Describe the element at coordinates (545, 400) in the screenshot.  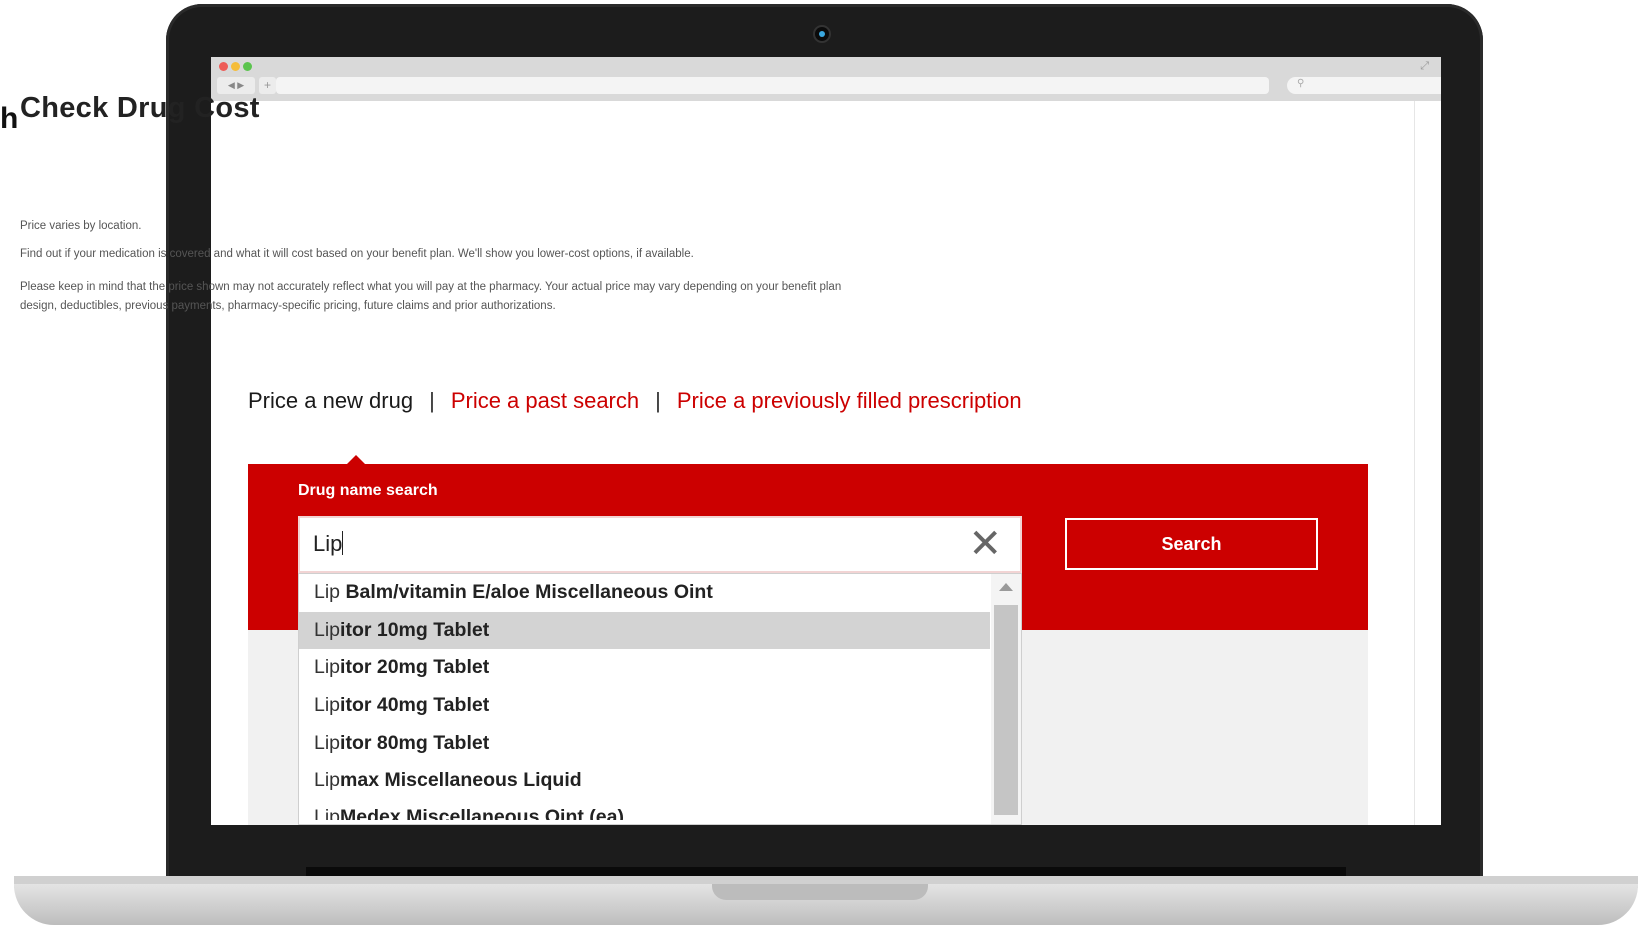
I see `tab-price-past-search: Price a past search` at that location.